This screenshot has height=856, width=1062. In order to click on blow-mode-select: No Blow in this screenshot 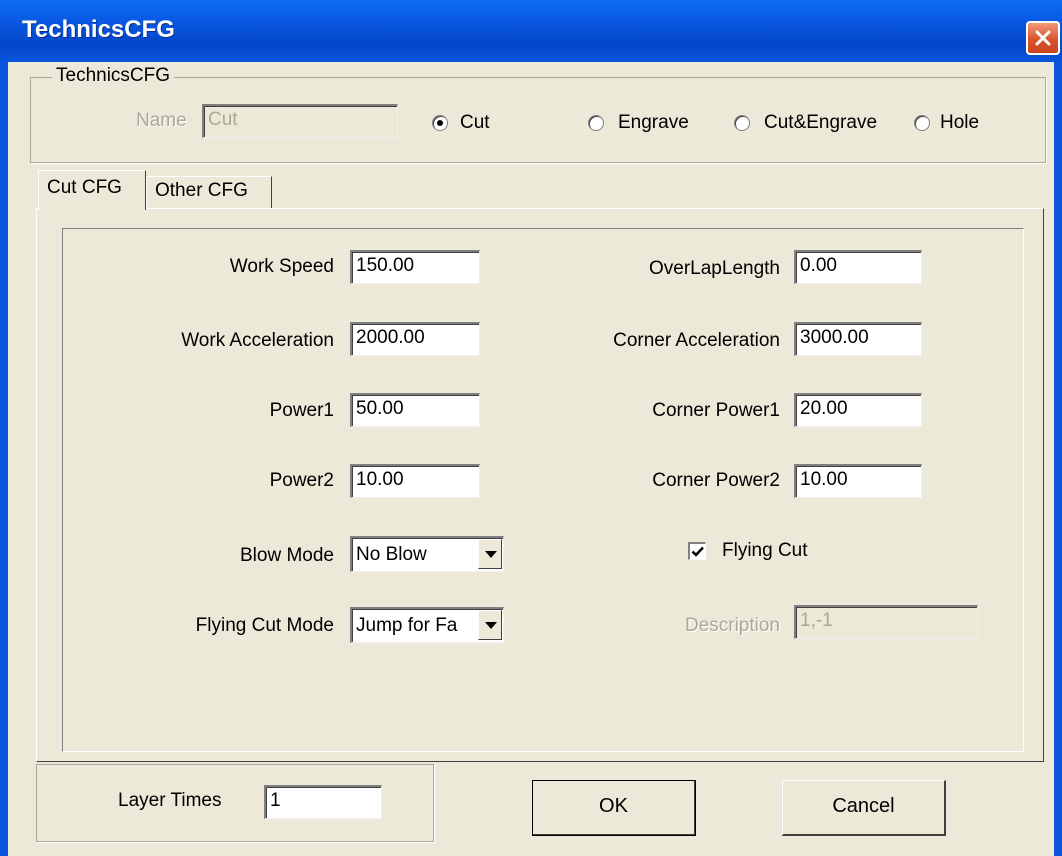, I will do `click(427, 554)`.